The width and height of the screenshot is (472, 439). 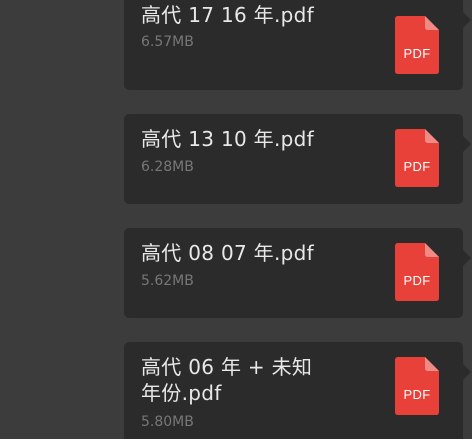 I want to click on file-name: 高代 13 10 年.pdf, so click(x=227, y=139).